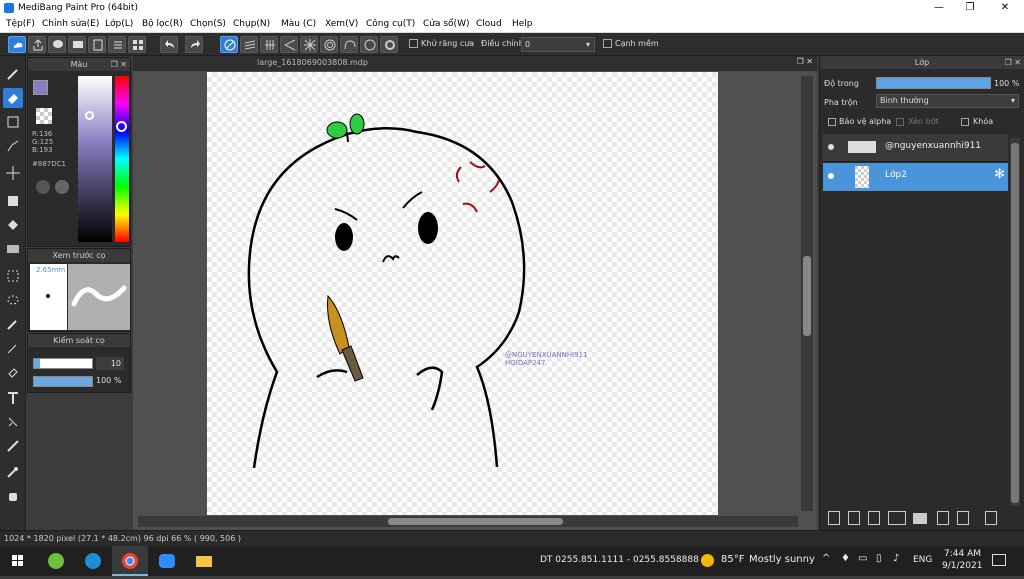  Describe the element at coordinates (63, 363) in the screenshot. I see `brush-size-slider` at that location.